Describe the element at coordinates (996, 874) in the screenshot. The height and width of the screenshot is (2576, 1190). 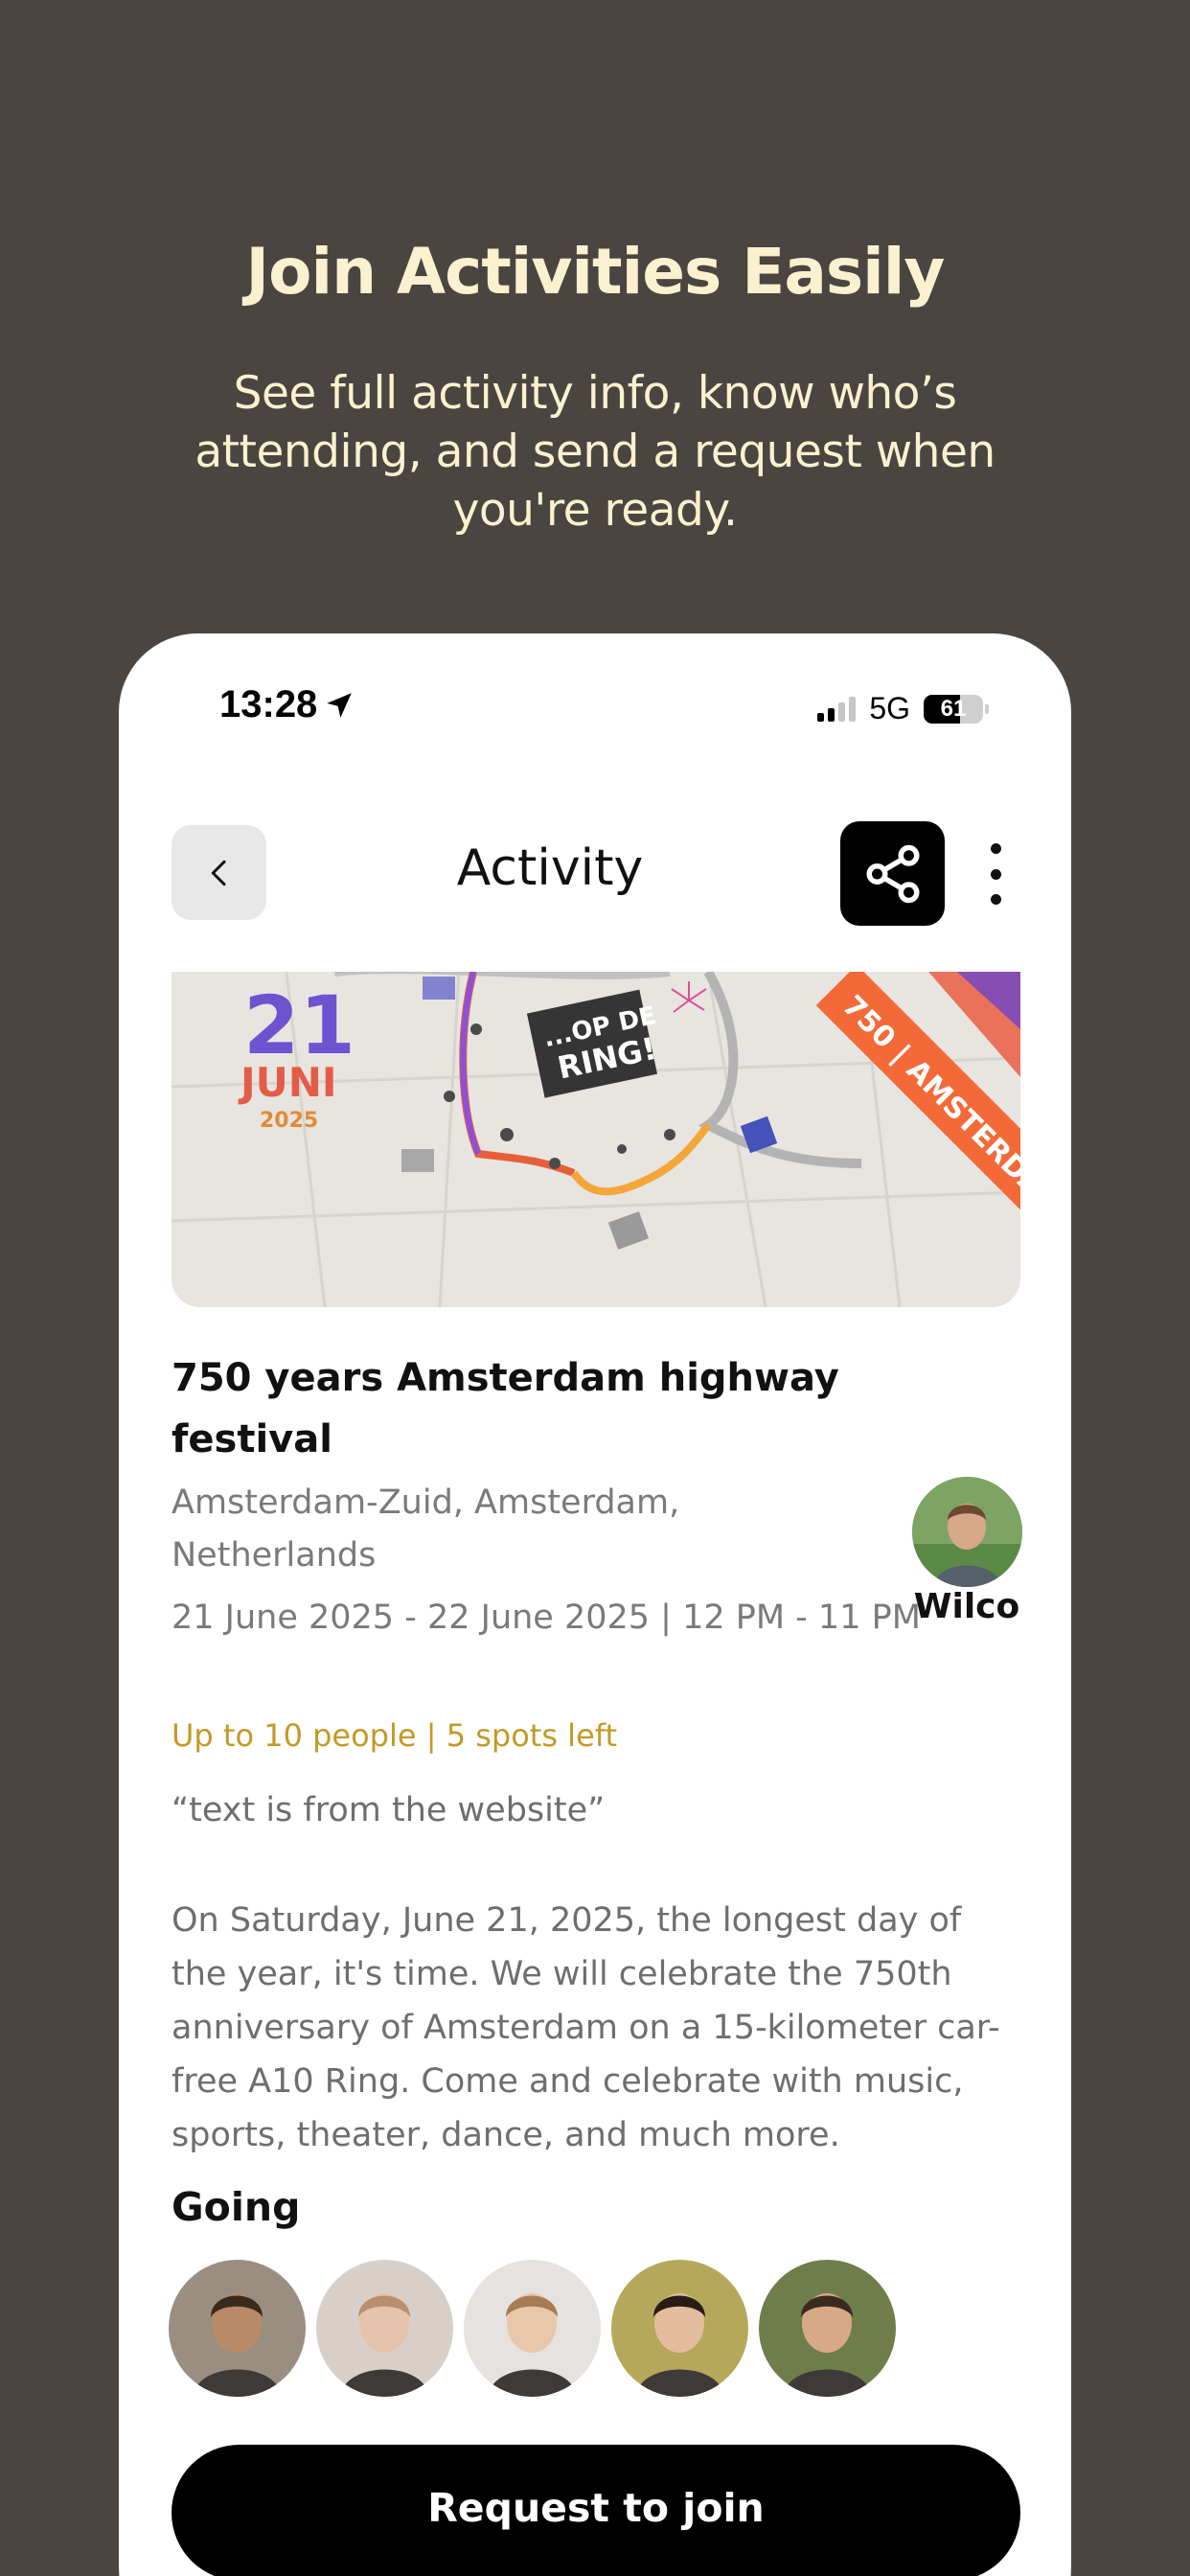
I see `more-options-button` at that location.